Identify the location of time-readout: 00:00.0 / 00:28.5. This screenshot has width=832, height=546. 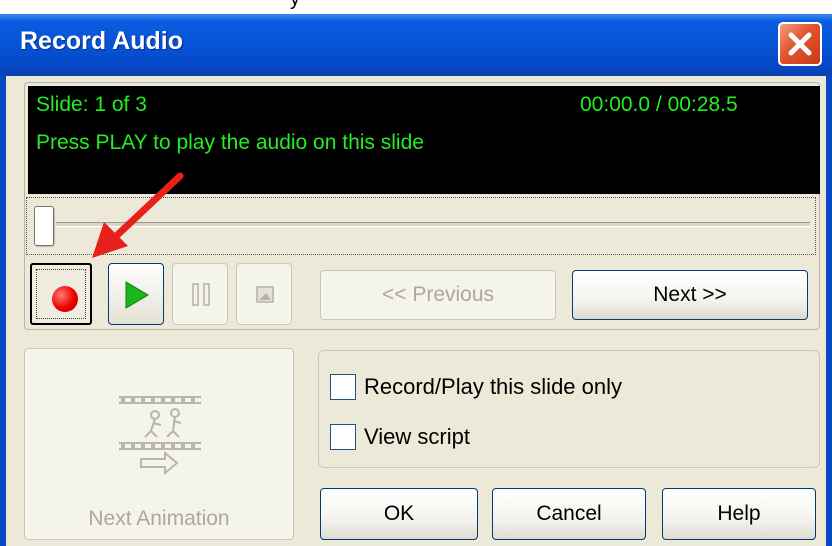
(659, 104).